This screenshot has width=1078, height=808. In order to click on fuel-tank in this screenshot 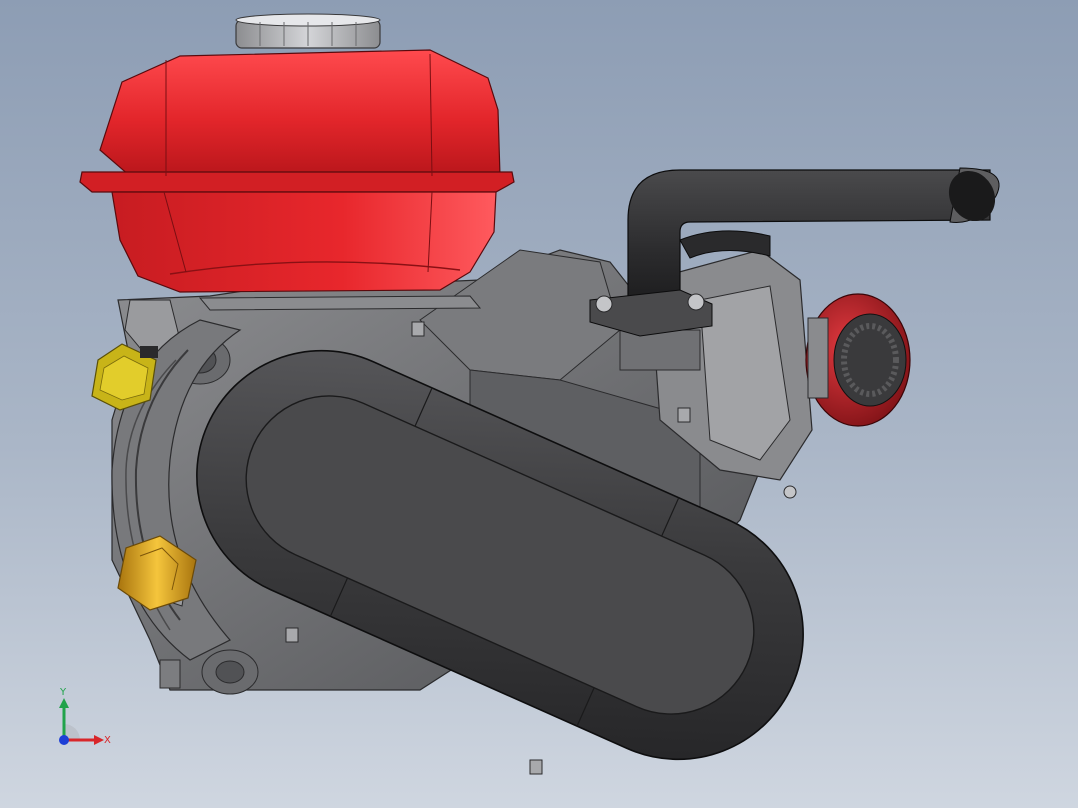, I will do `click(297, 180)`.